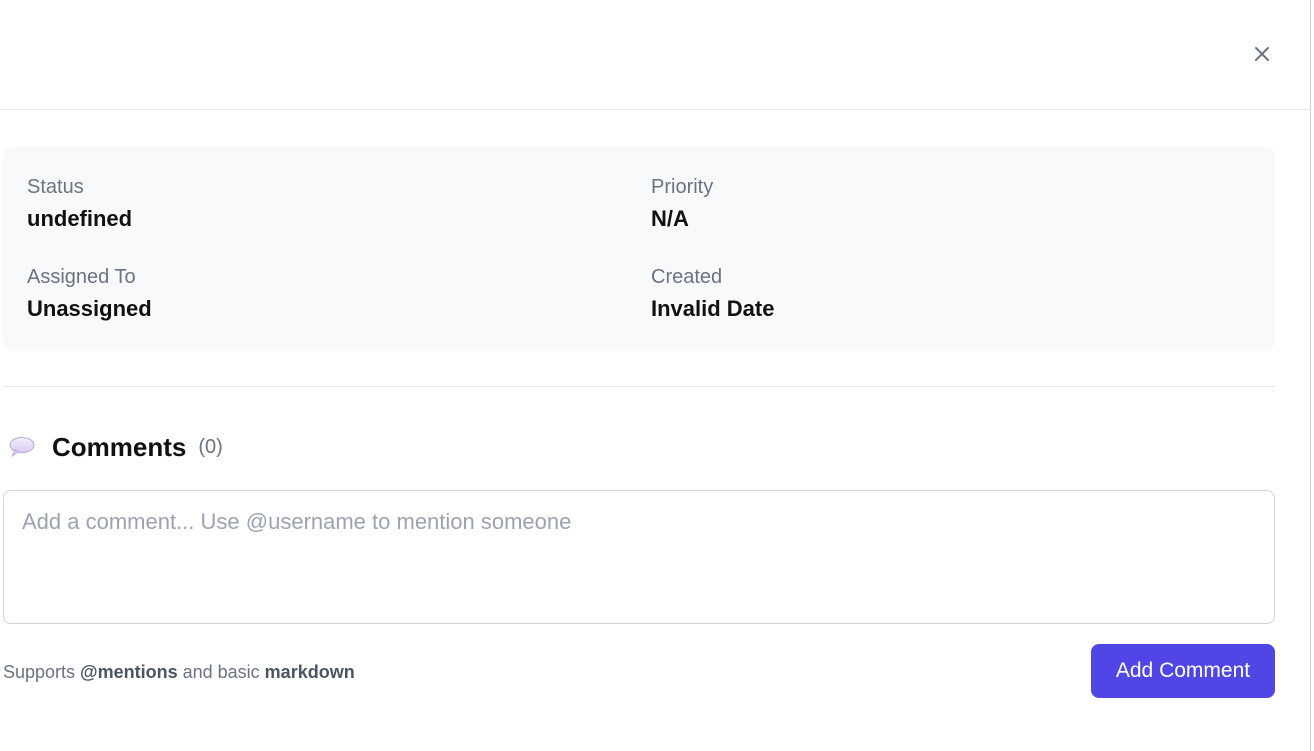 This screenshot has width=1314, height=751. What do you see at coordinates (713, 308) in the screenshot?
I see `created-value: Invalid Date` at bounding box center [713, 308].